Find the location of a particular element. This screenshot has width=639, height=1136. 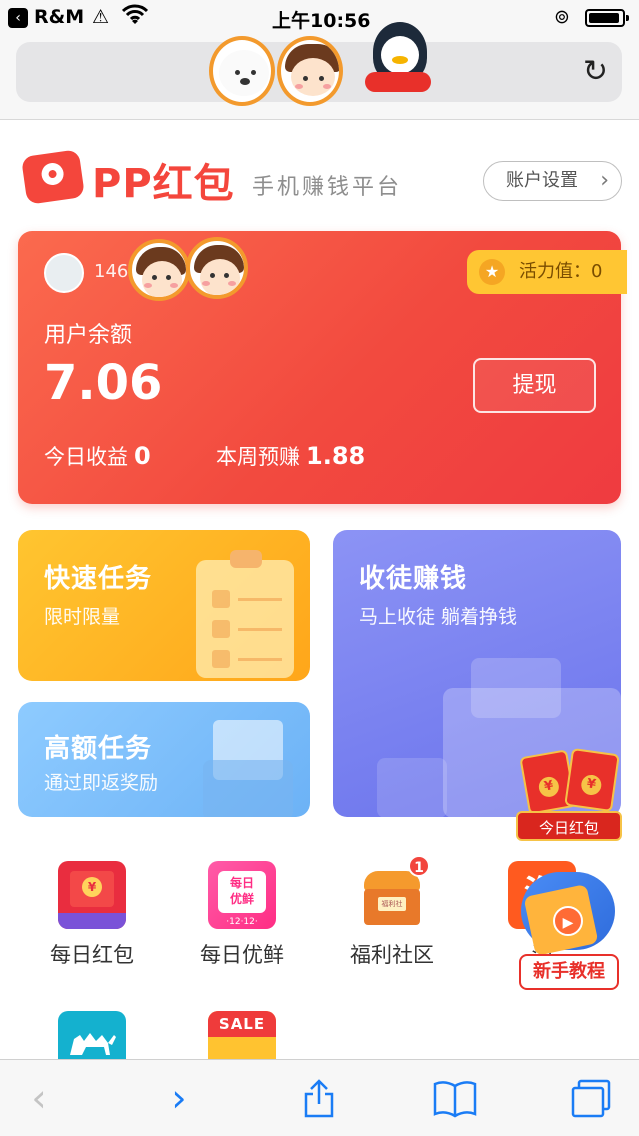

avatar is located at coordinates (64, 273).